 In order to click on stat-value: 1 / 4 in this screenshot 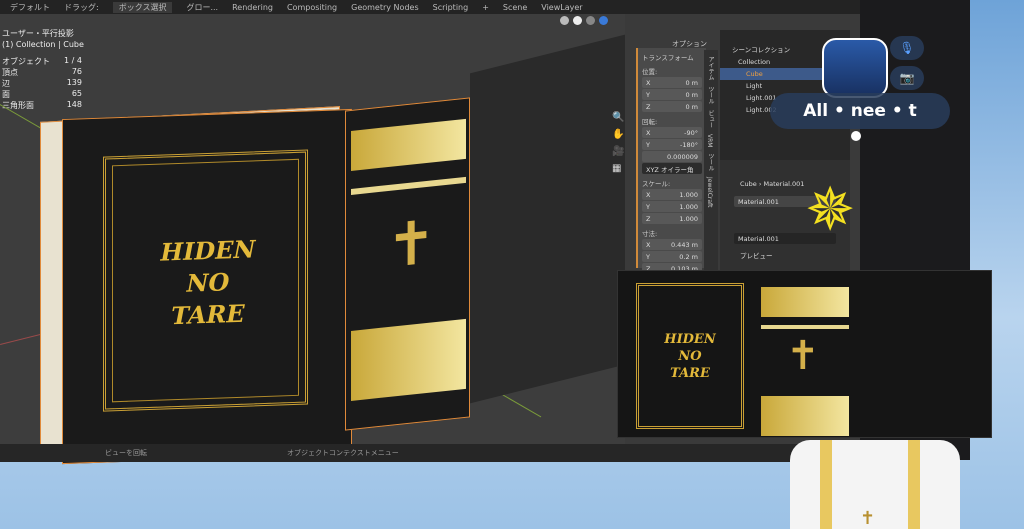, I will do `click(73, 60)`.